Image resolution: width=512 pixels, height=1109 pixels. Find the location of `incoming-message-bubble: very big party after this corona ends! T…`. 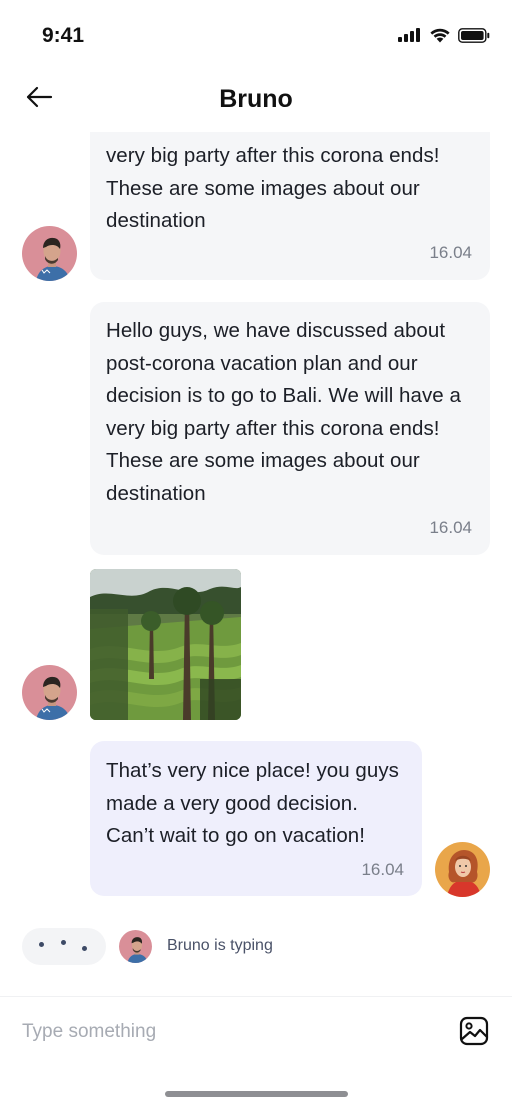

incoming-message-bubble: very big party after this corona ends! T… is located at coordinates (290, 206).